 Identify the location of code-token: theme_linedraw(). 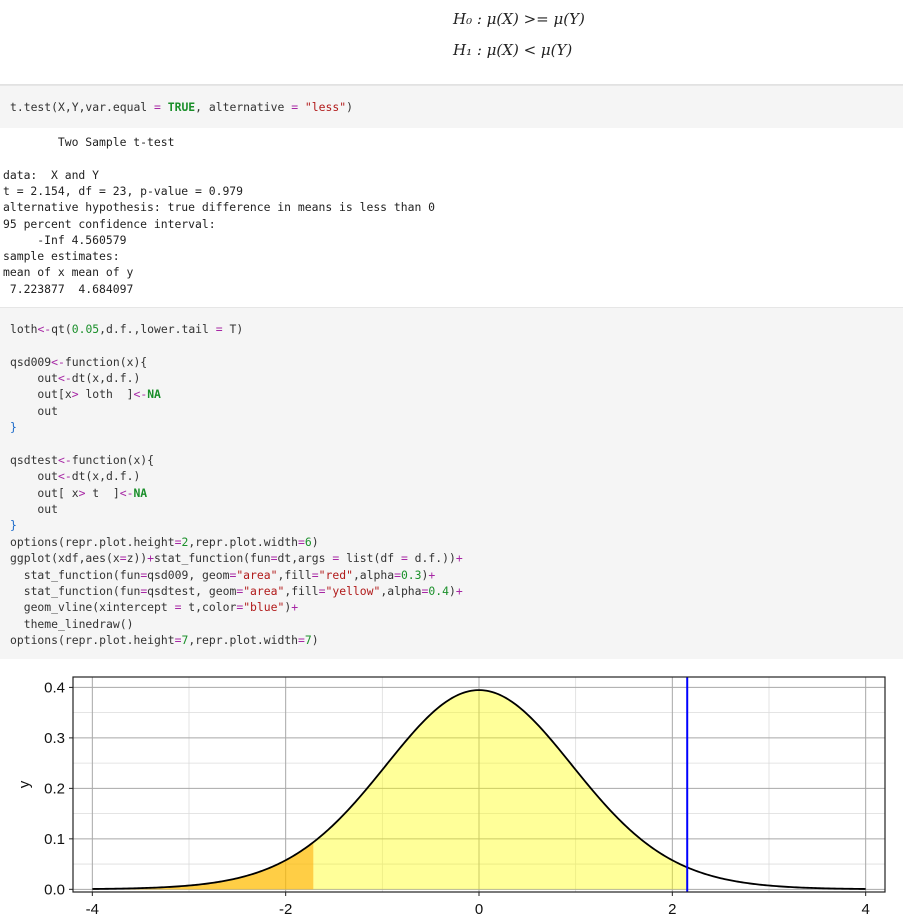
(72, 623).